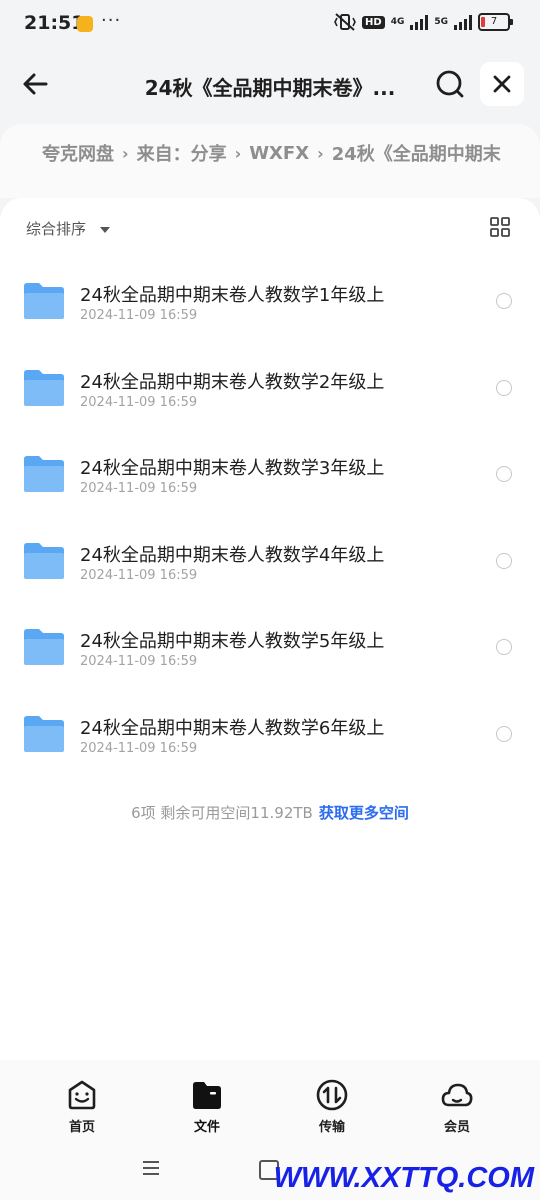 This screenshot has height=1200, width=540. Describe the element at coordinates (373, 22) in the screenshot. I see `hd-badge: HD` at that location.